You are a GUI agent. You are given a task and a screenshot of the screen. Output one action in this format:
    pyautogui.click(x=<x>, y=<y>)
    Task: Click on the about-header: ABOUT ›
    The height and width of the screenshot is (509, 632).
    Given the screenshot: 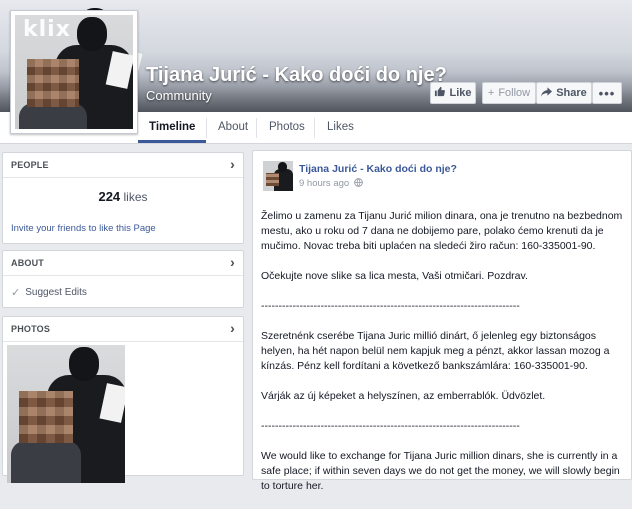 What is the action you would take?
    pyautogui.click(x=123, y=263)
    